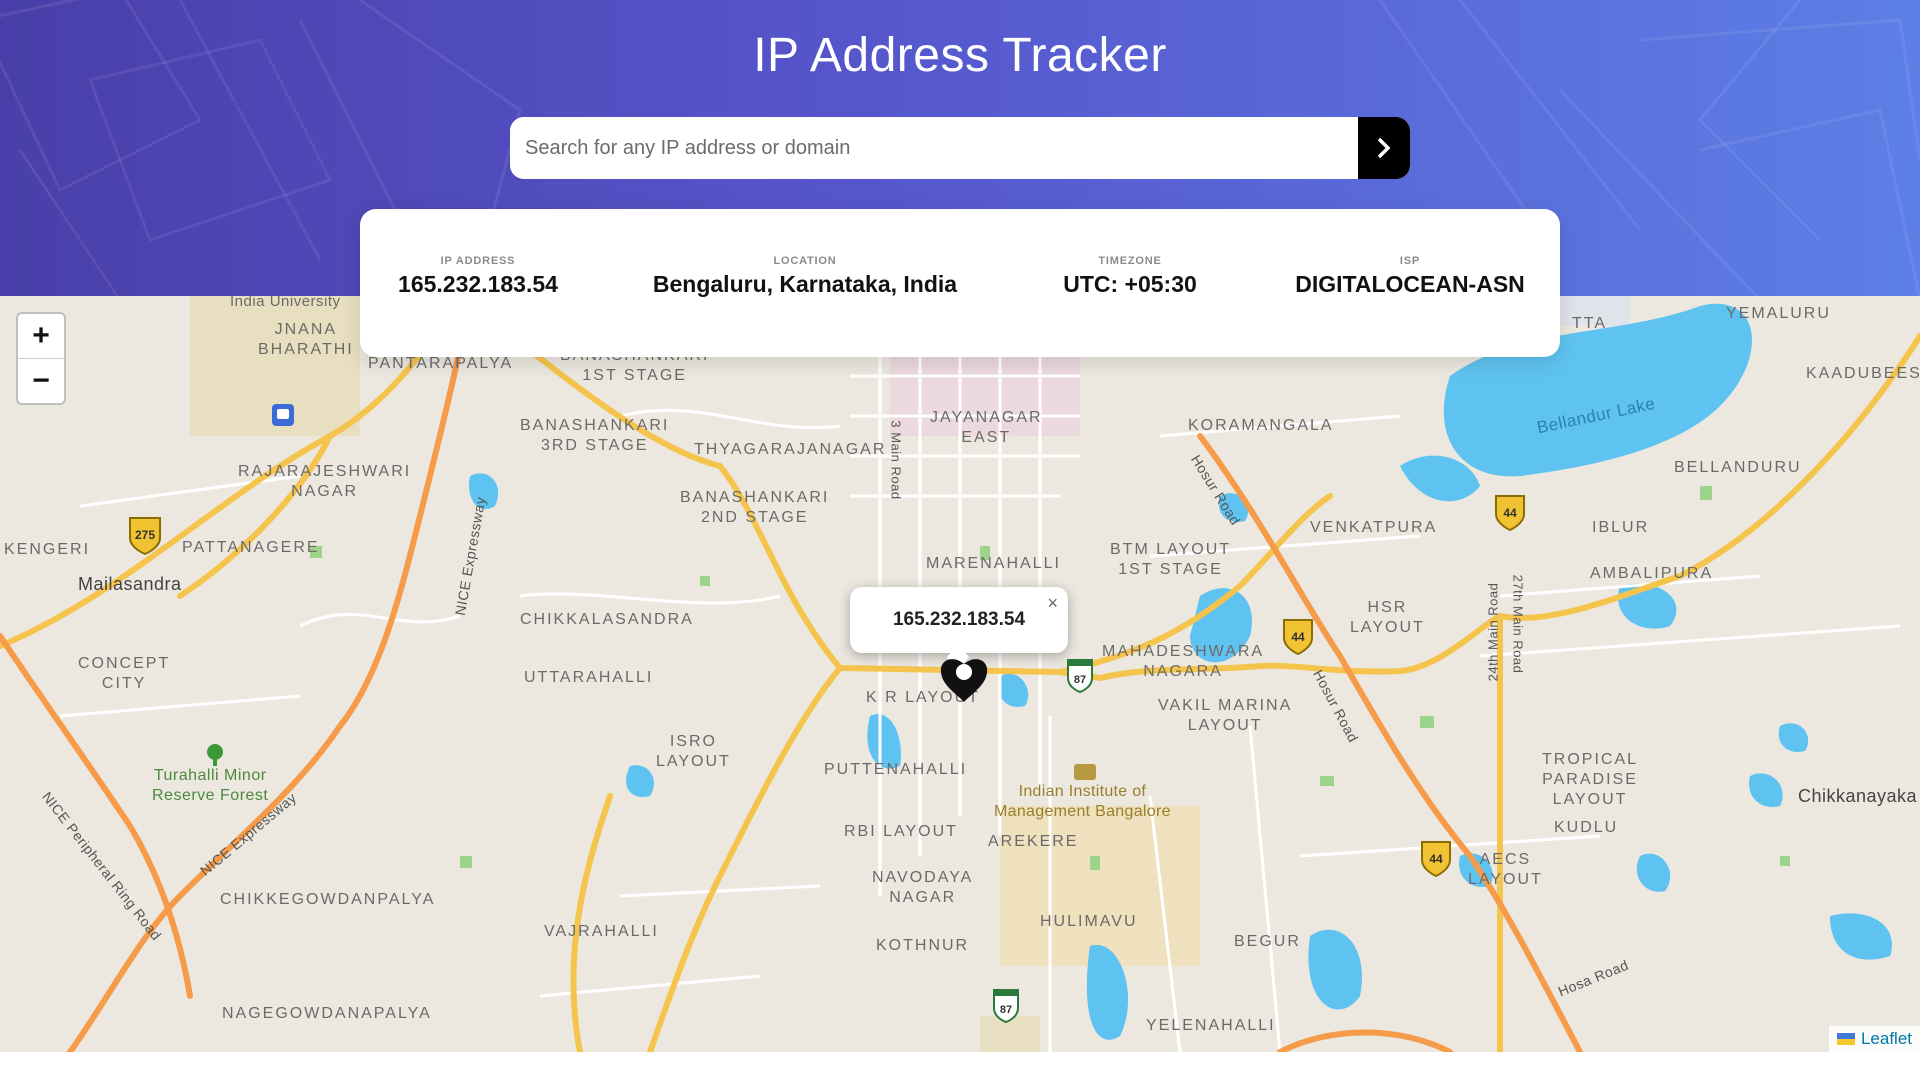 The width and height of the screenshot is (1920, 1080). I want to click on attribution-link: Leaflet, so click(1886, 1039).